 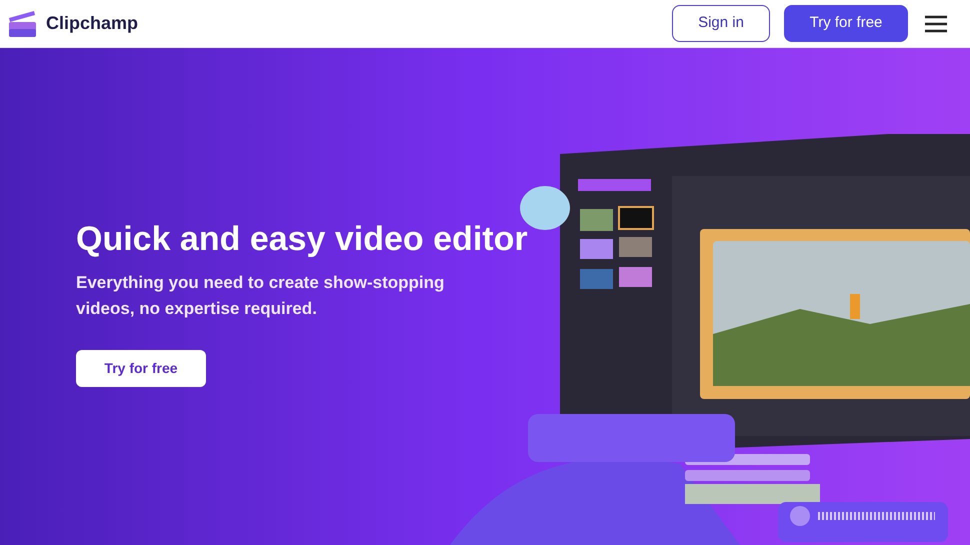 What do you see at coordinates (261, 296) in the screenshot?
I see `hero-subtitle: Everything you need to create show-stopping videos, no expertise required.` at bounding box center [261, 296].